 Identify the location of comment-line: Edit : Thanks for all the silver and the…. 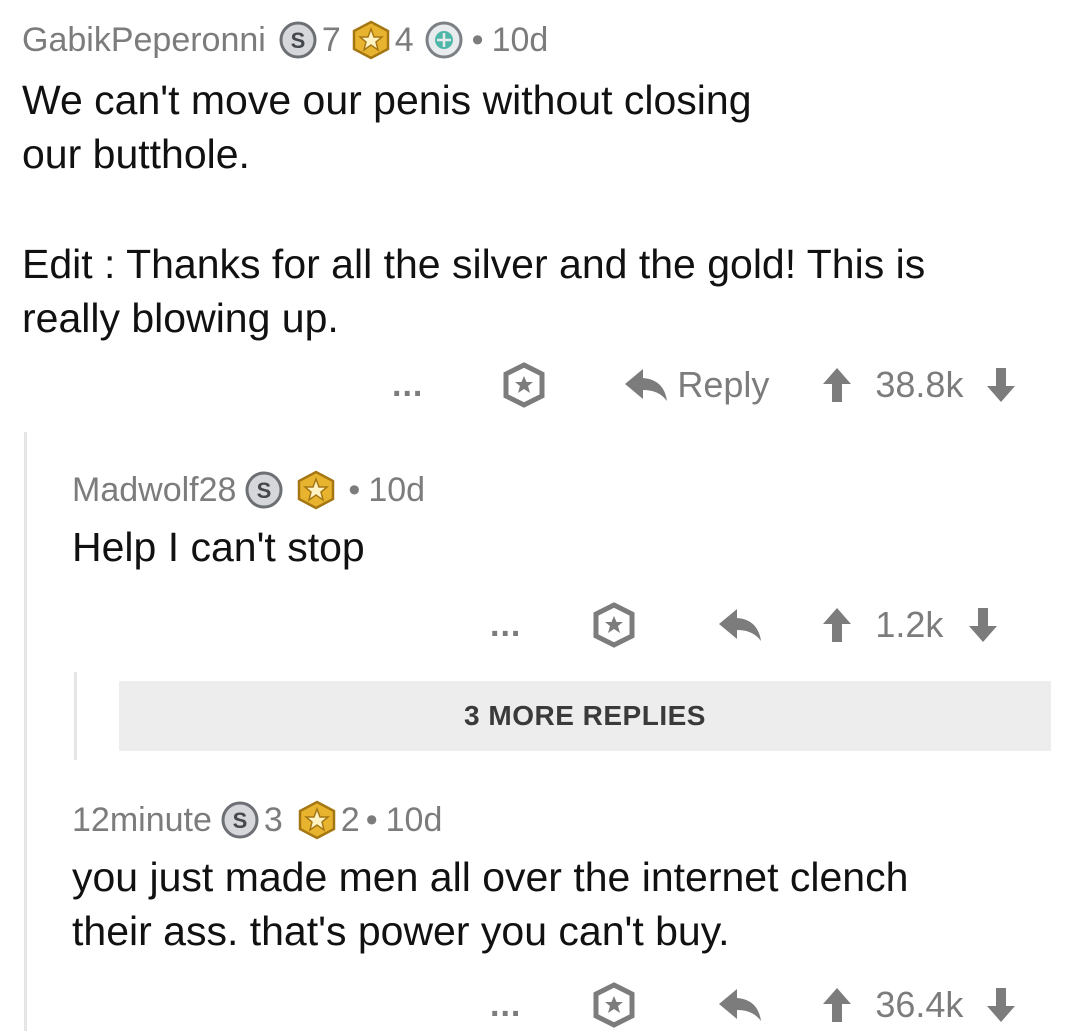
(474, 264).